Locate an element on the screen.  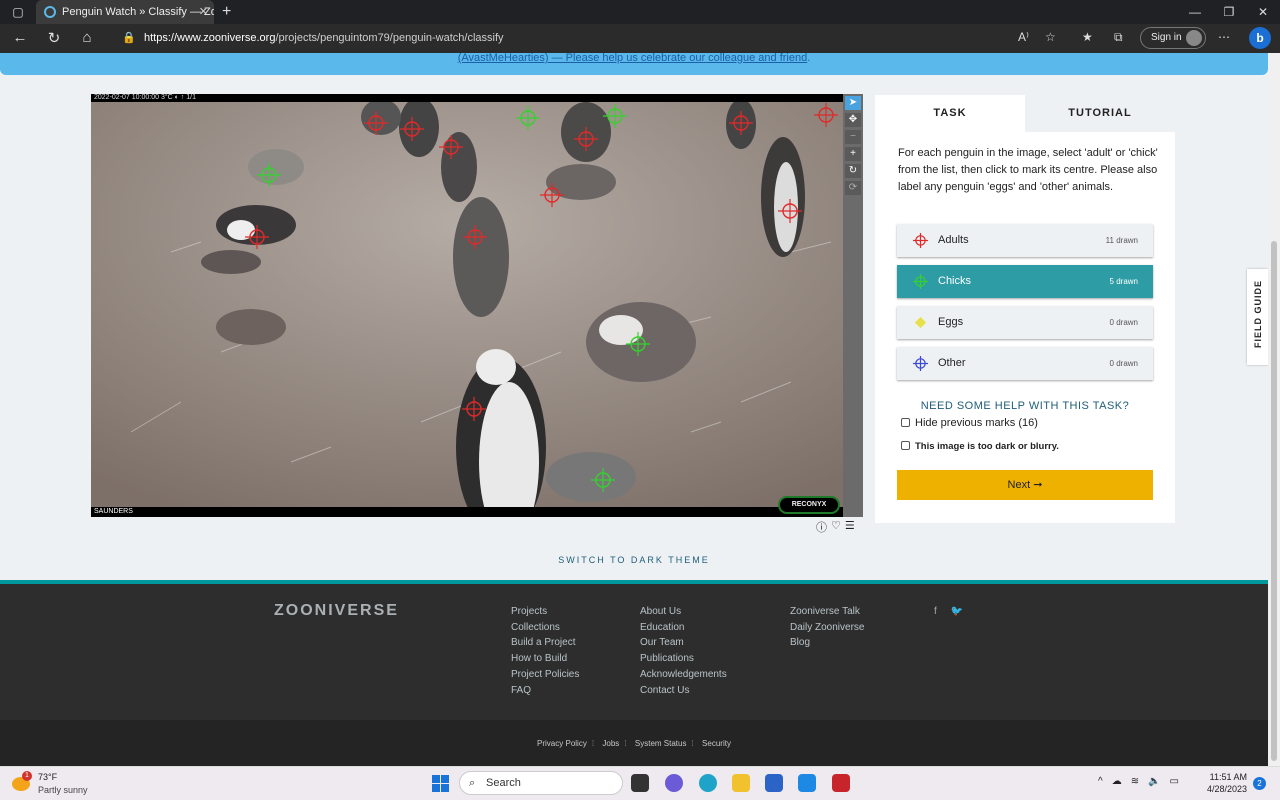
jobs-link: Jobs is located at coordinates (610, 743).